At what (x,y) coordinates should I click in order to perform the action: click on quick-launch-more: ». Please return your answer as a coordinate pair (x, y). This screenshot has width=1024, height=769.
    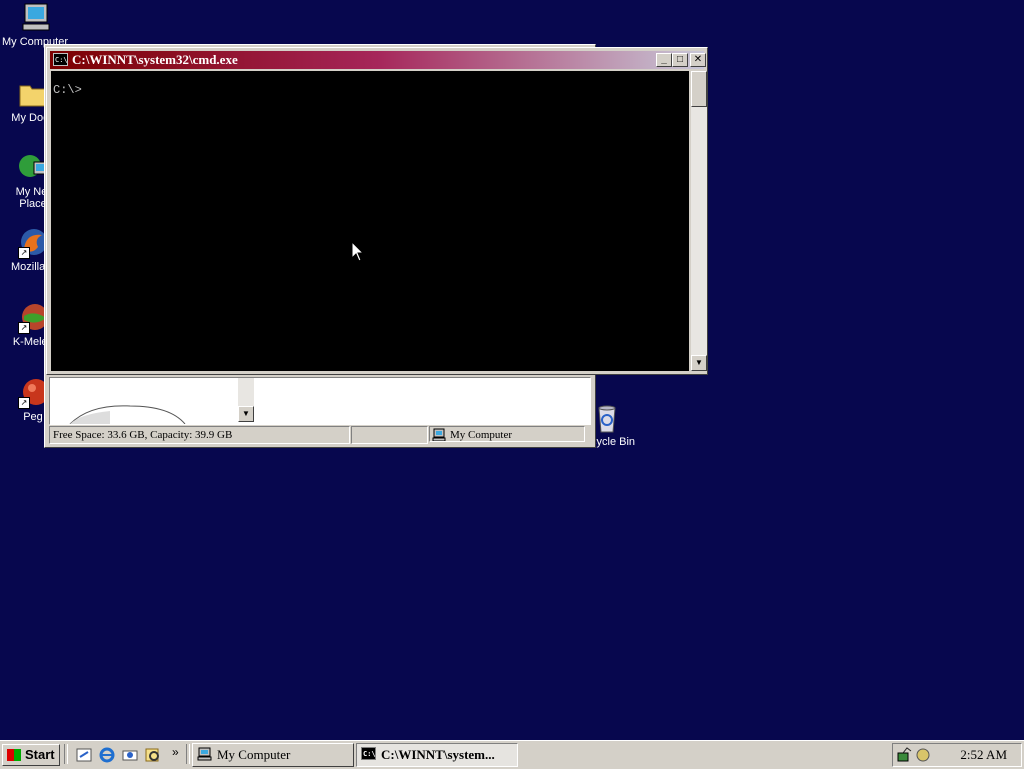
    Looking at the image, I should click on (175, 752).